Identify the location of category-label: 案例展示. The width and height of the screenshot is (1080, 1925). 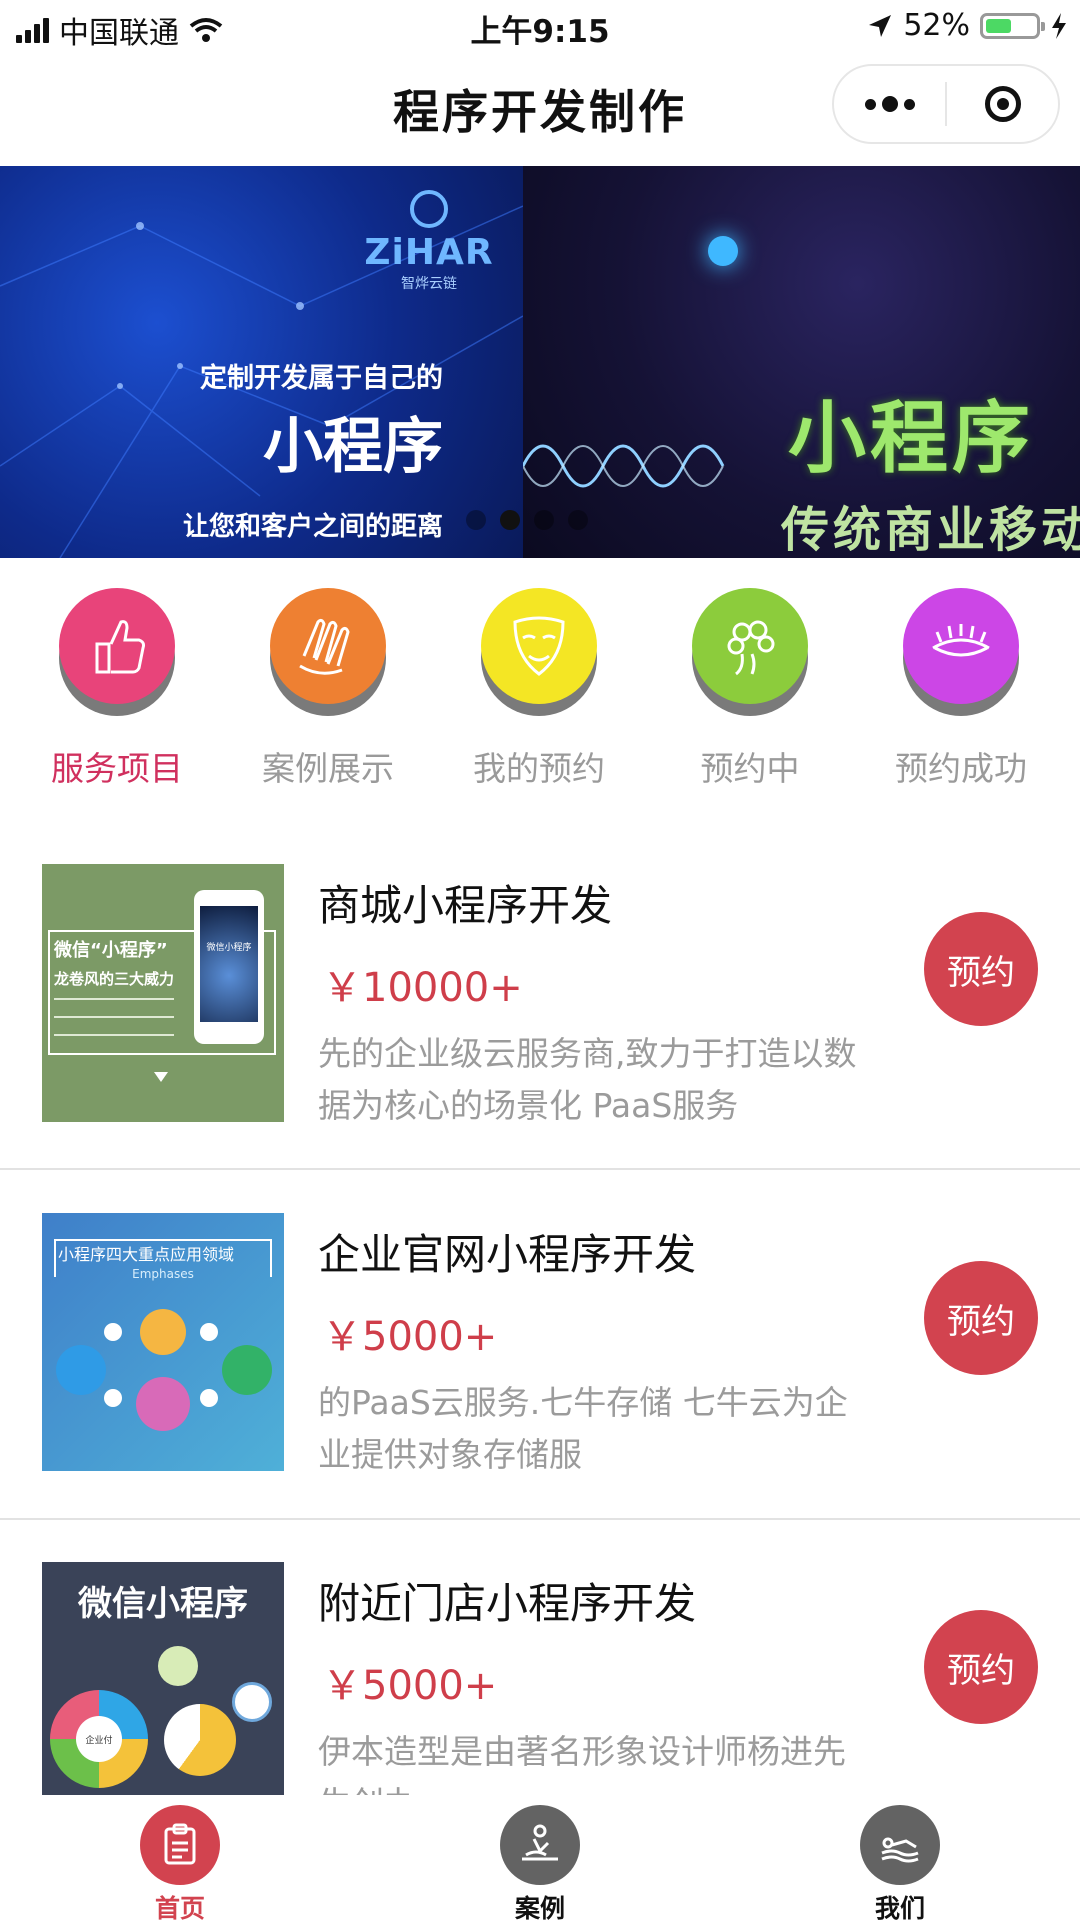
(328, 768).